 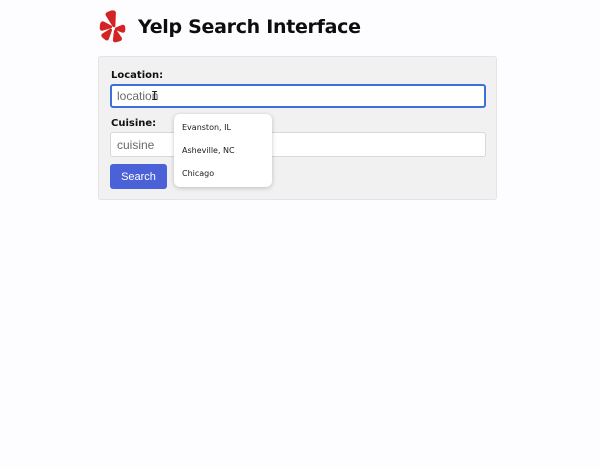 What do you see at coordinates (137, 75) in the screenshot?
I see `location-label: Location:` at bounding box center [137, 75].